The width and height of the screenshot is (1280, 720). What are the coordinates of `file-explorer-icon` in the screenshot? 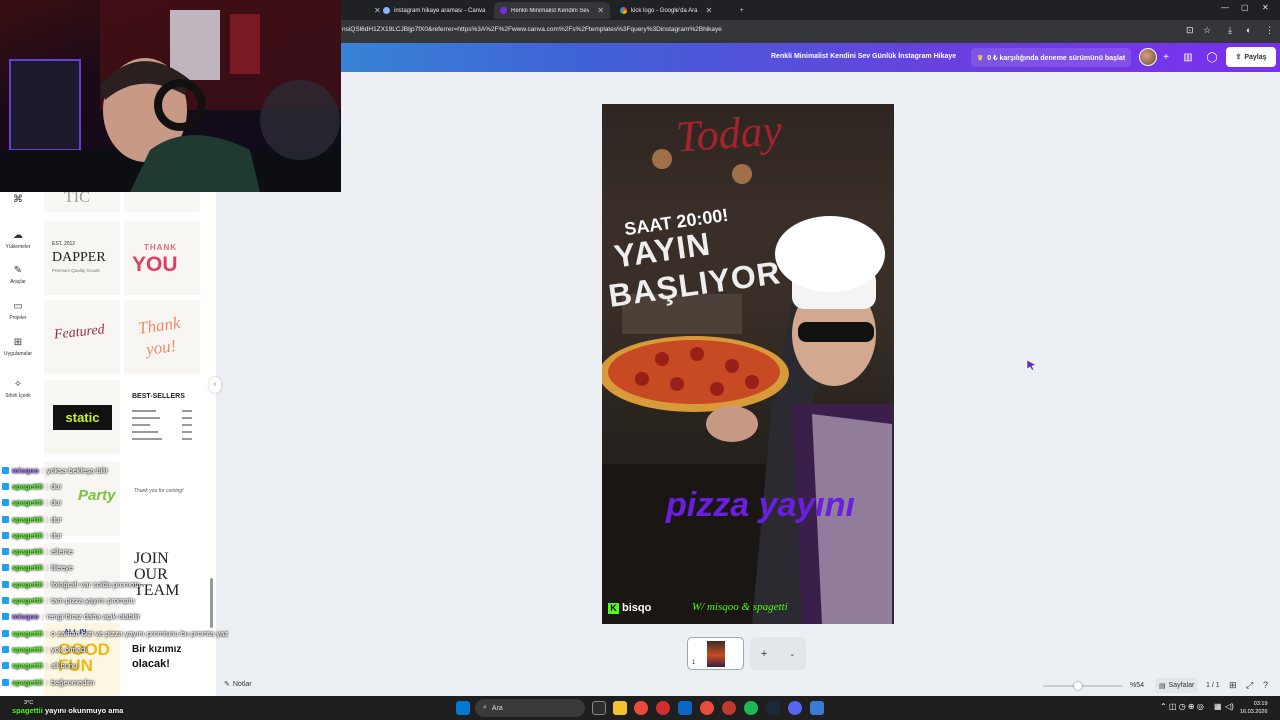 It's located at (620, 708).